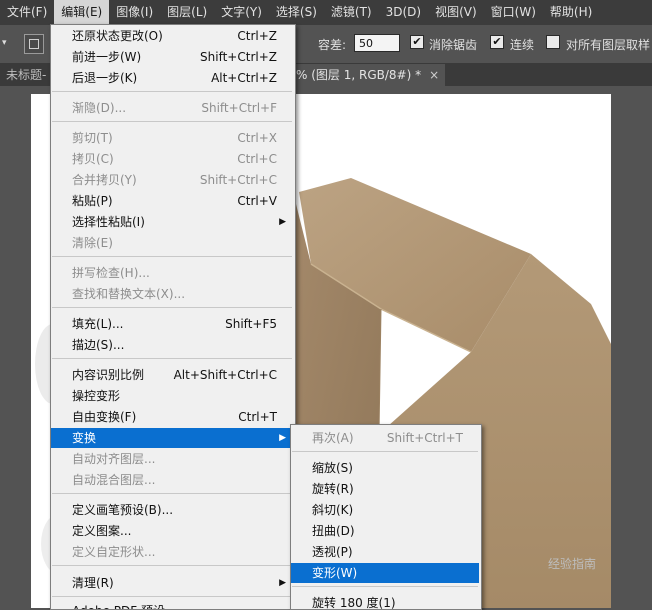 The image size is (652, 610). What do you see at coordinates (172, 180) in the screenshot?
I see `menu-item-copy-merged: 合并拷贝(Y) Shift+Ctrl+C` at bounding box center [172, 180].